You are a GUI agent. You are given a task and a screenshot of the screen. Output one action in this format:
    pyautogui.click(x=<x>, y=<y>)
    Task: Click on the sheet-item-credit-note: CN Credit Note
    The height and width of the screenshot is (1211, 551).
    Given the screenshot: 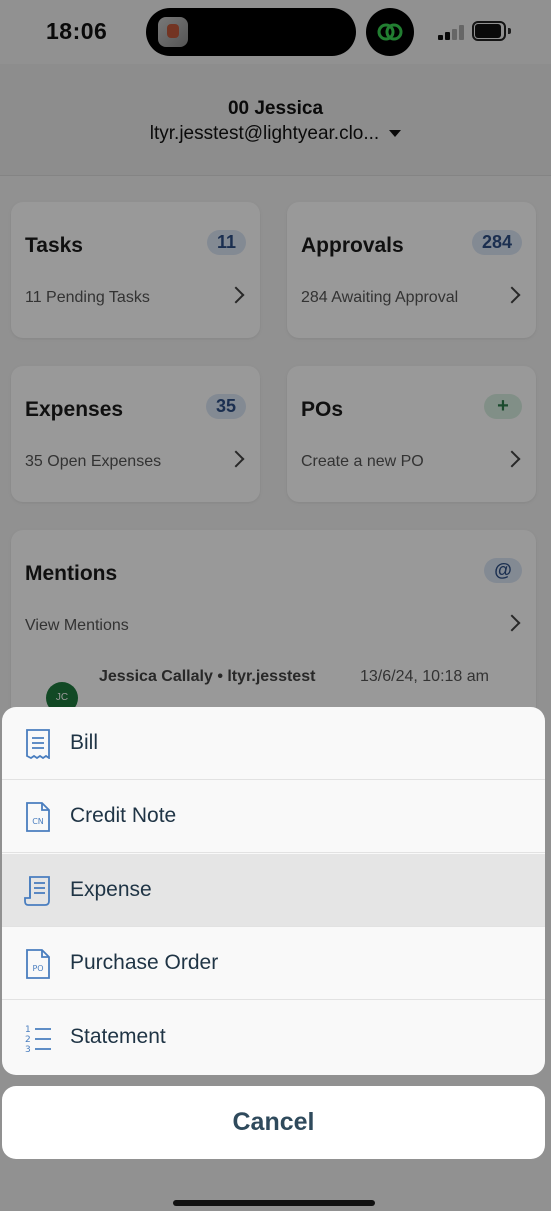 What is the action you would take?
    pyautogui.click(x=273, y=816)
    